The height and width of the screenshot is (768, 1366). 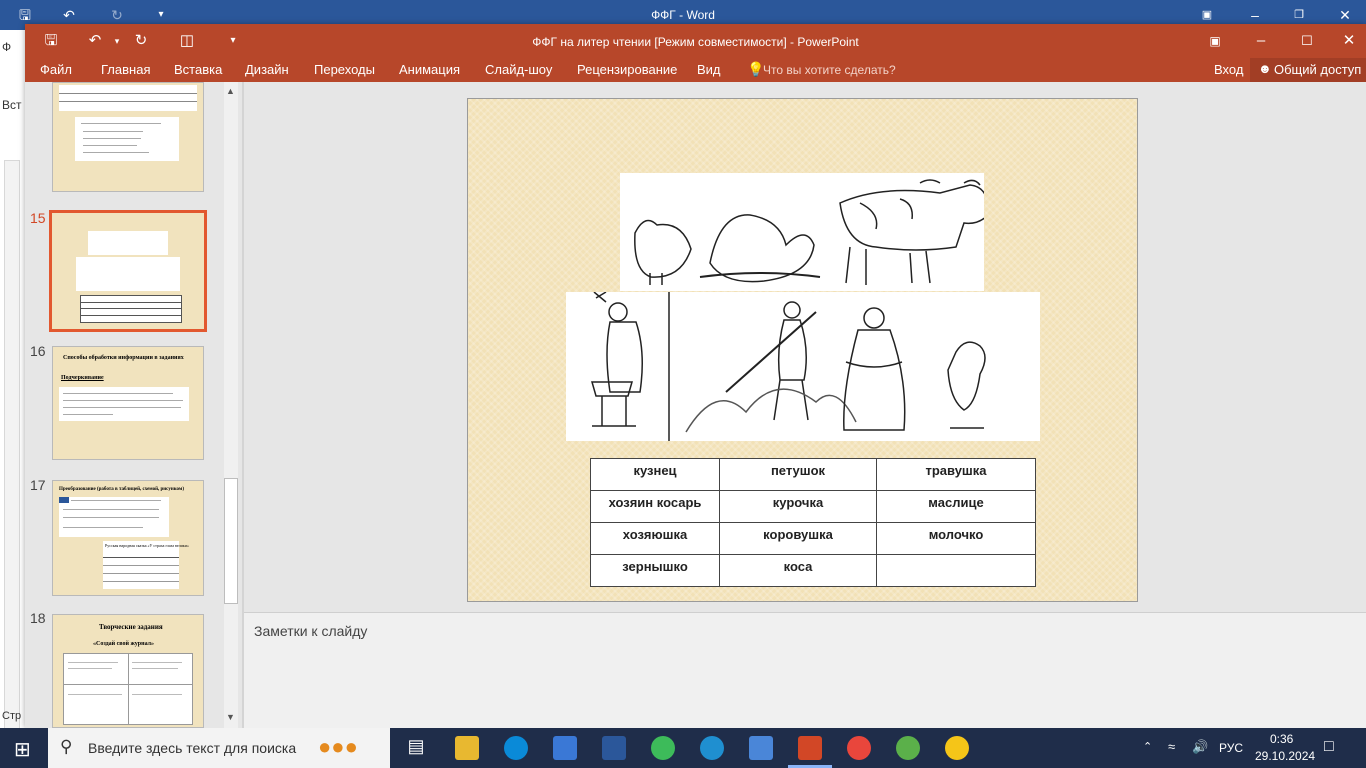 What do you see at coordinates (516, 748) in the screenshot?
I see `skype-icon` at bounding box center [516, 748].